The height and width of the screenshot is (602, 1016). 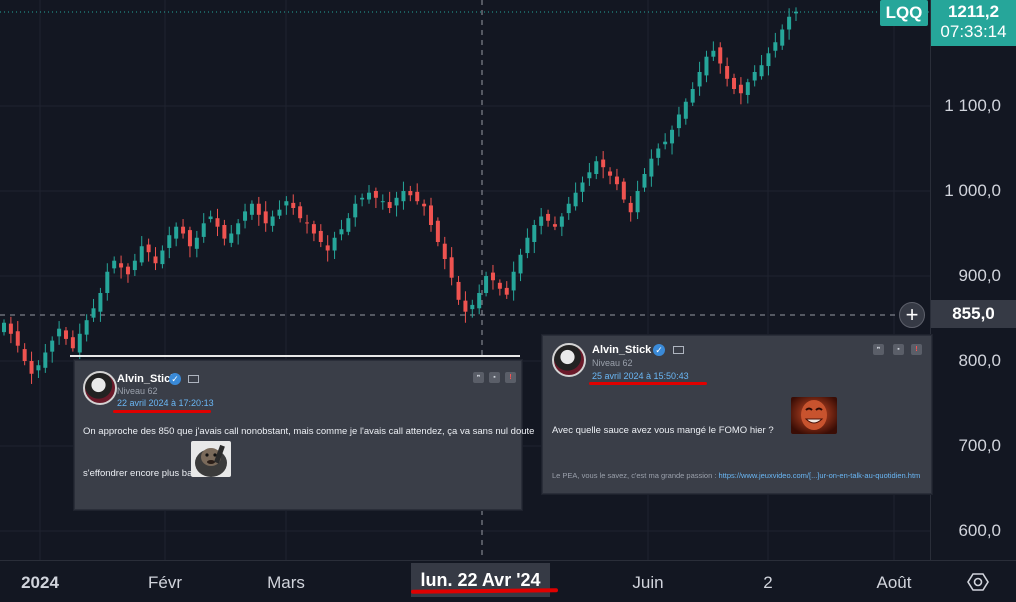 I want to click on chart-settings-icon, so click(x=978, y=582).